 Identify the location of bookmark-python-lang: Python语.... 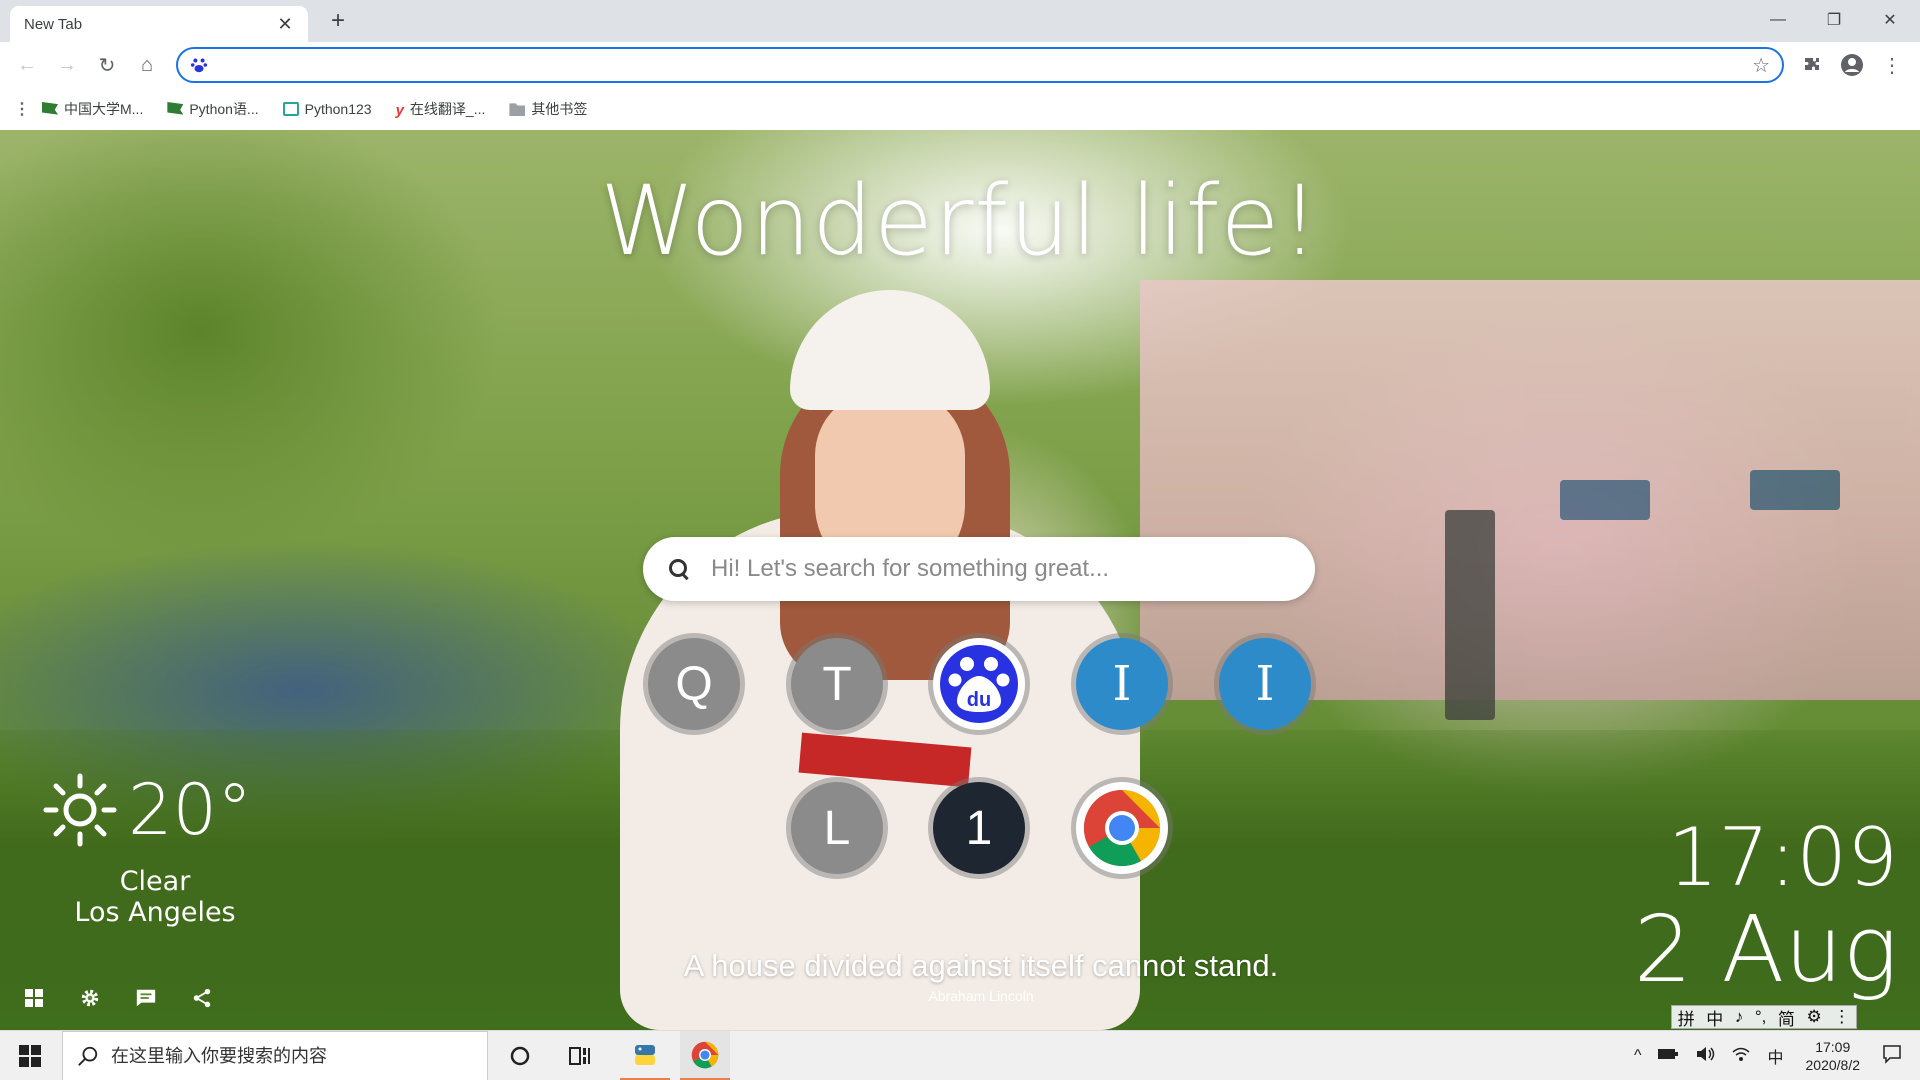
(213, 109).